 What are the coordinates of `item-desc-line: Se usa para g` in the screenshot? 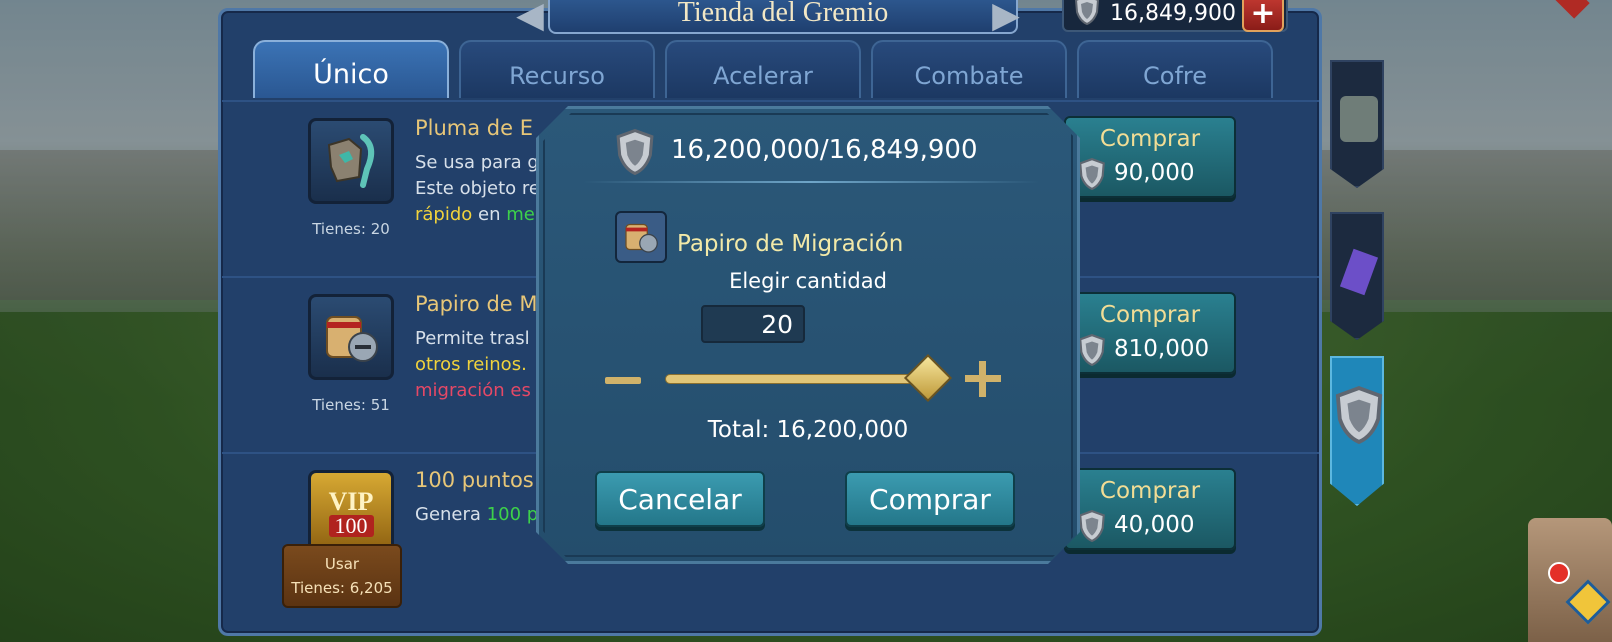 It's located at (477, 162).